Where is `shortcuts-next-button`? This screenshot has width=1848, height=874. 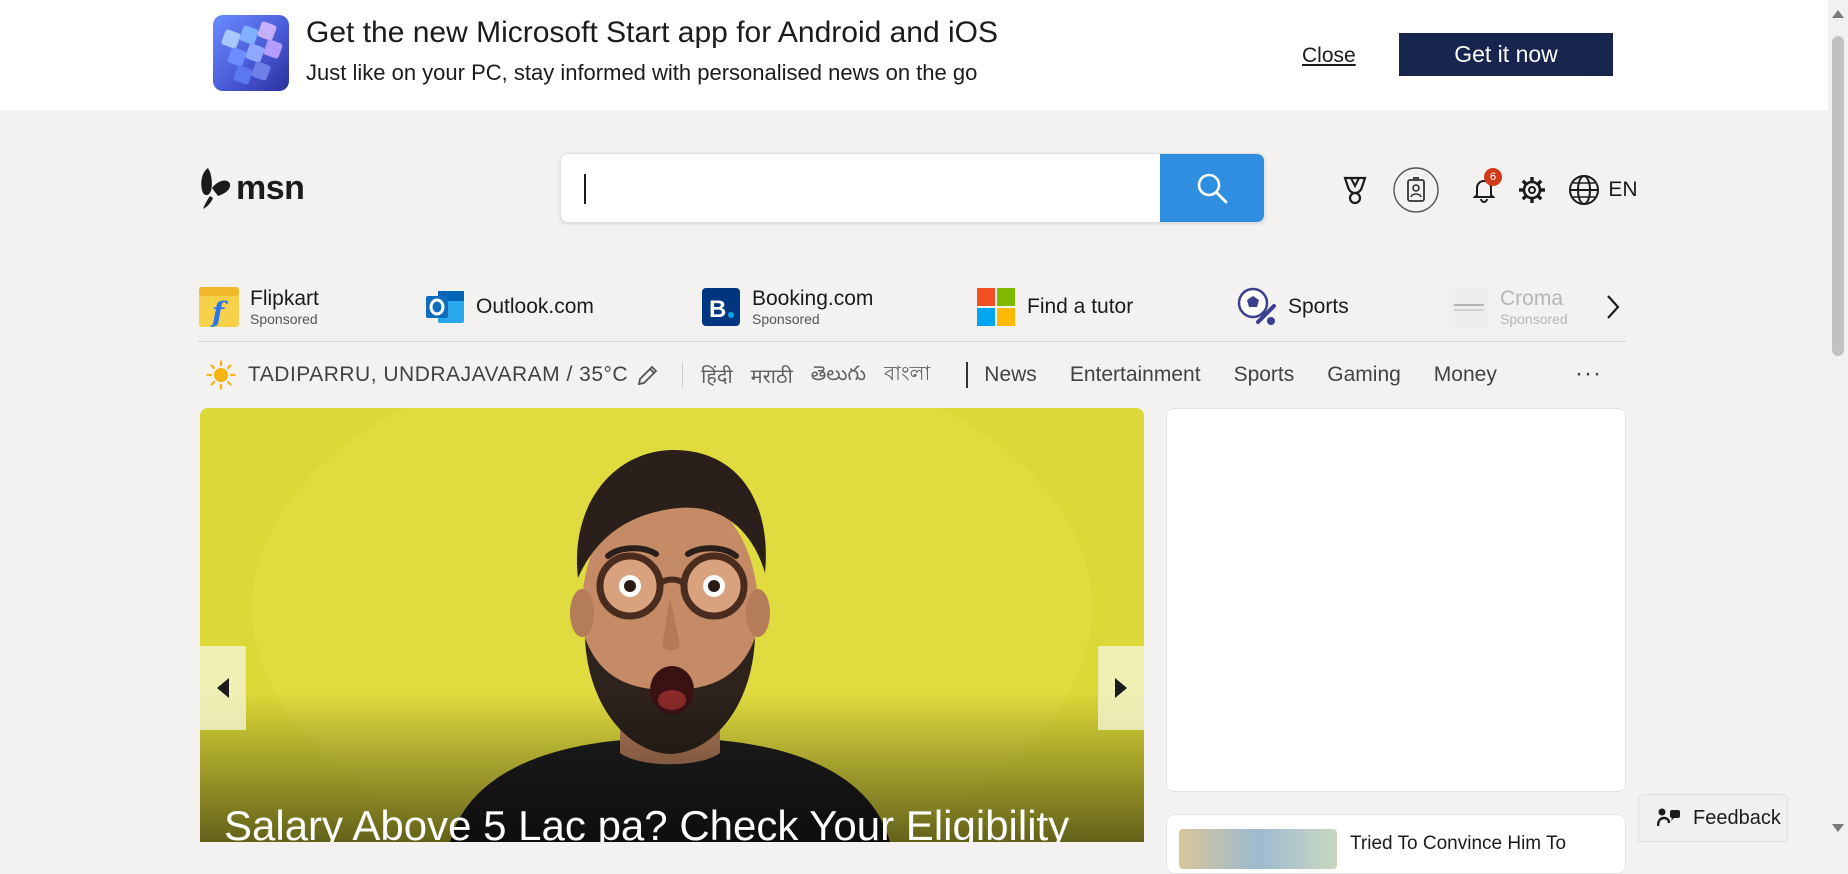
shortcuts-next-button is located at coordinates (1613, 307).